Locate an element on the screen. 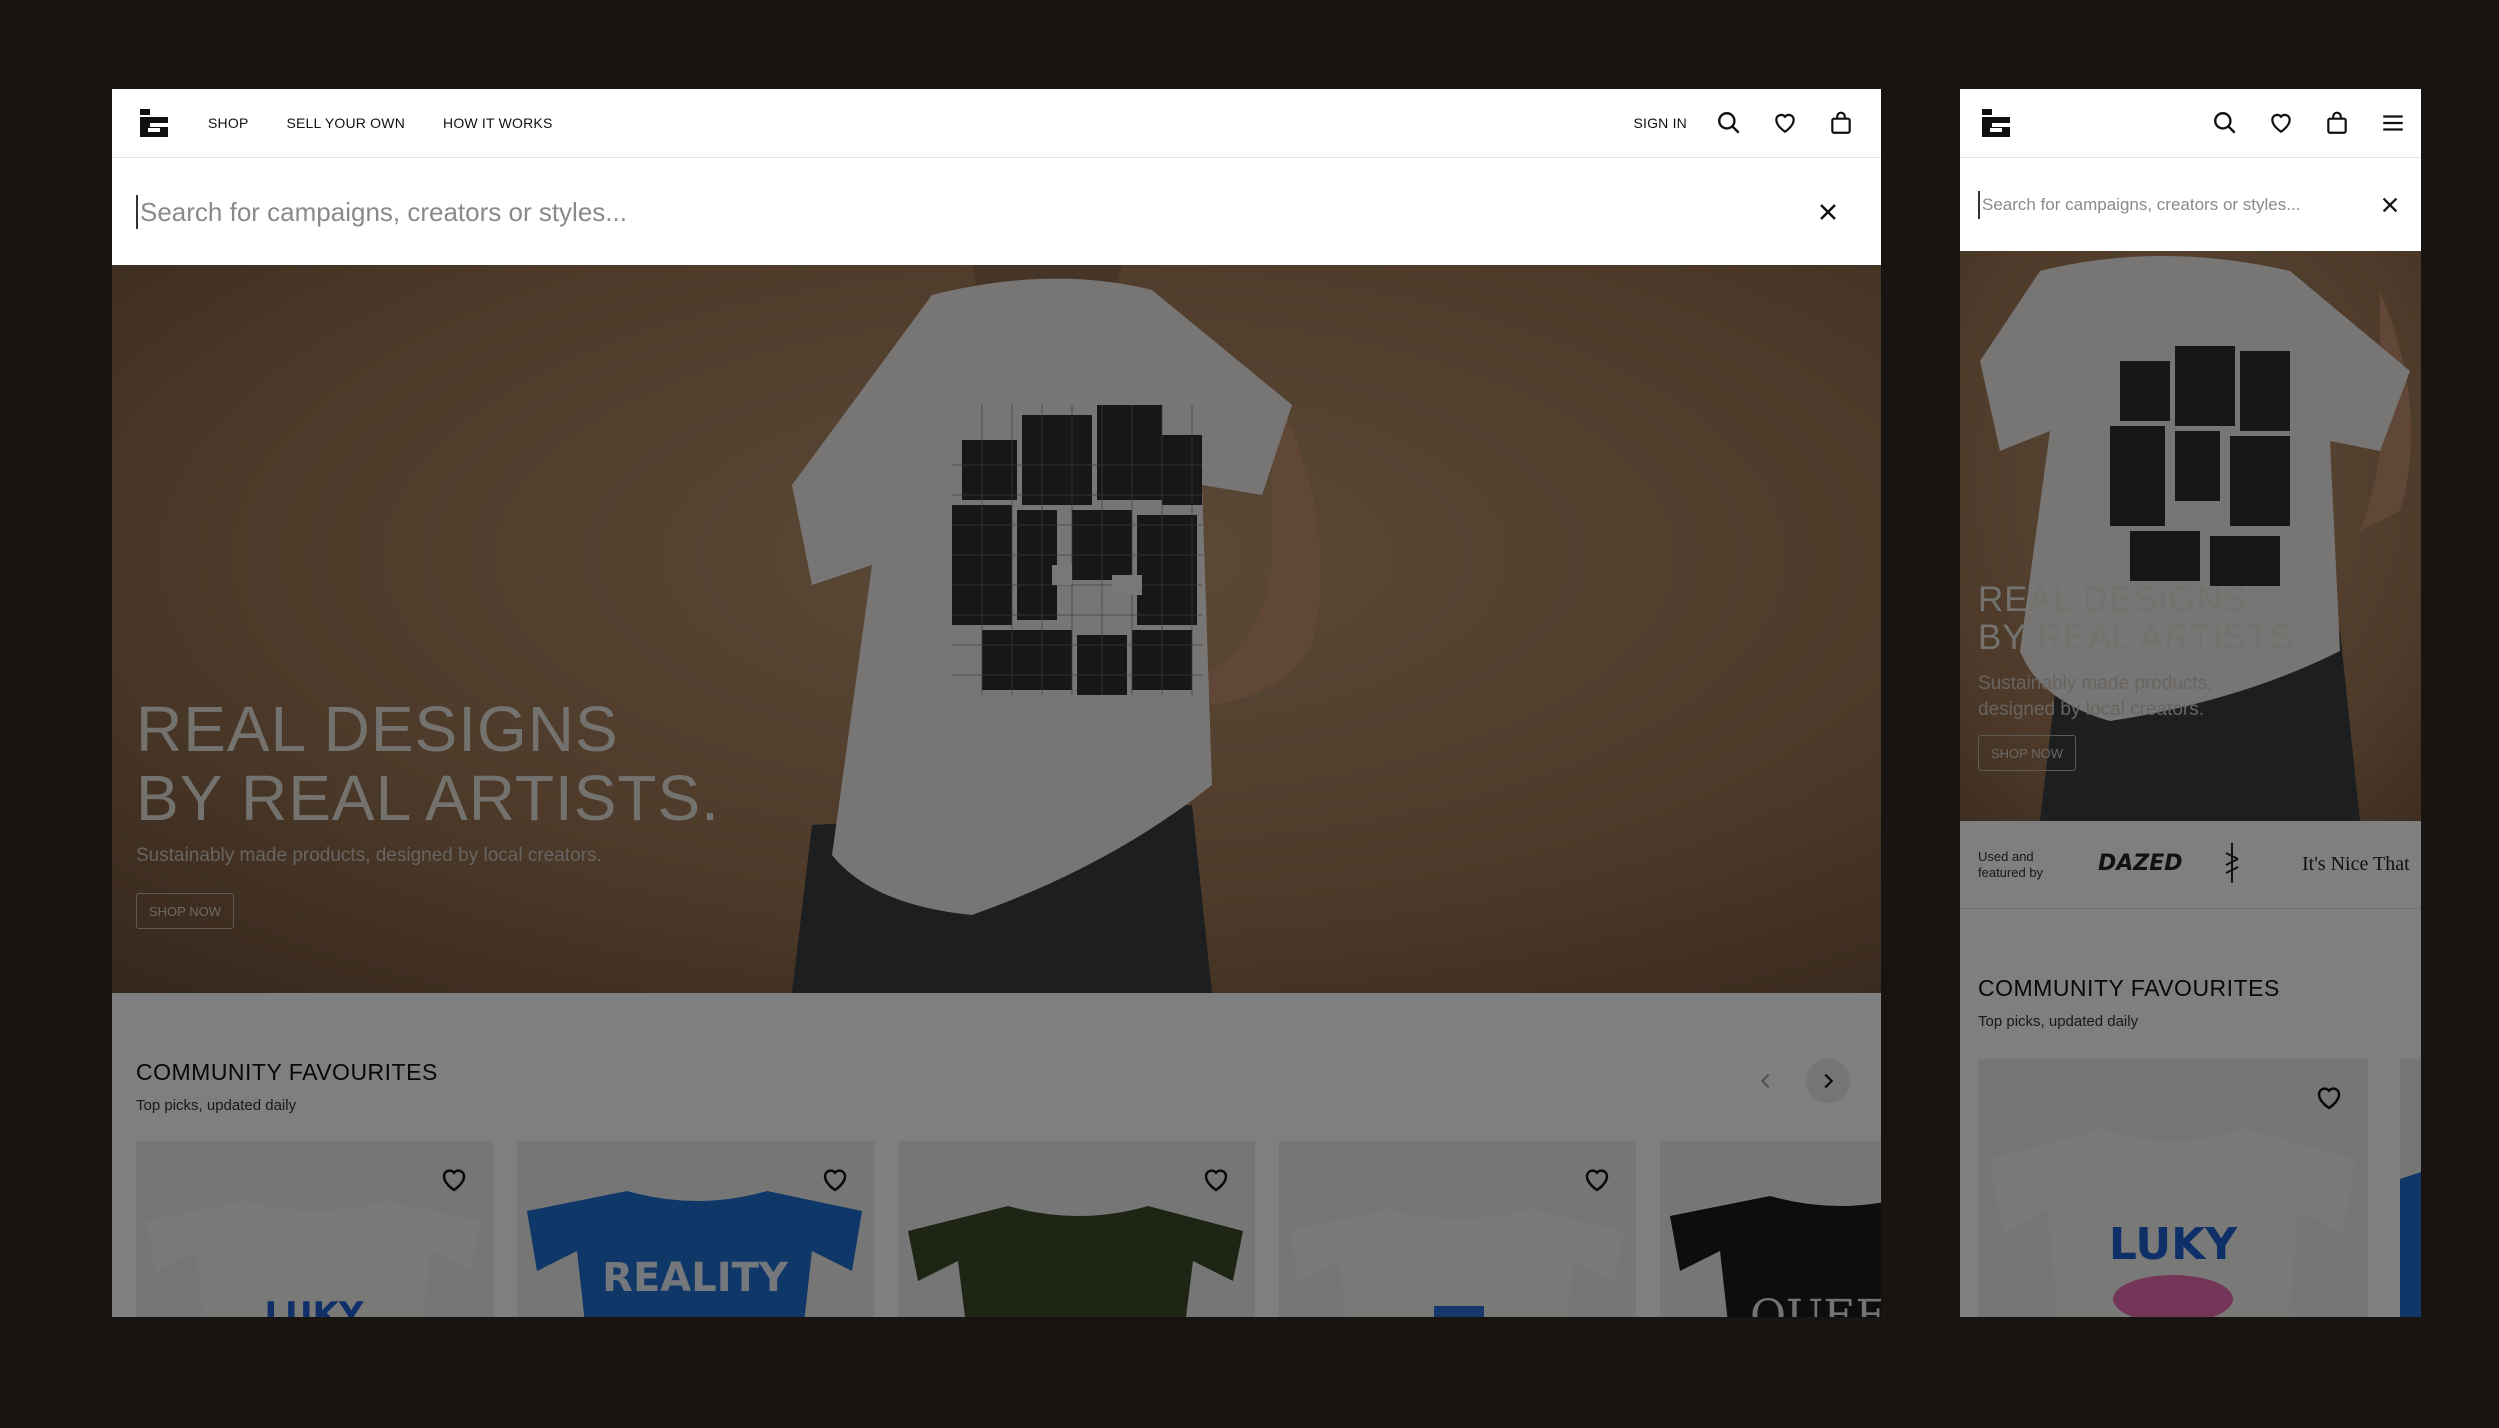 This screenshot has width=2499, height=1428. carousel-next-button is located at coordinates (1828, 1081).